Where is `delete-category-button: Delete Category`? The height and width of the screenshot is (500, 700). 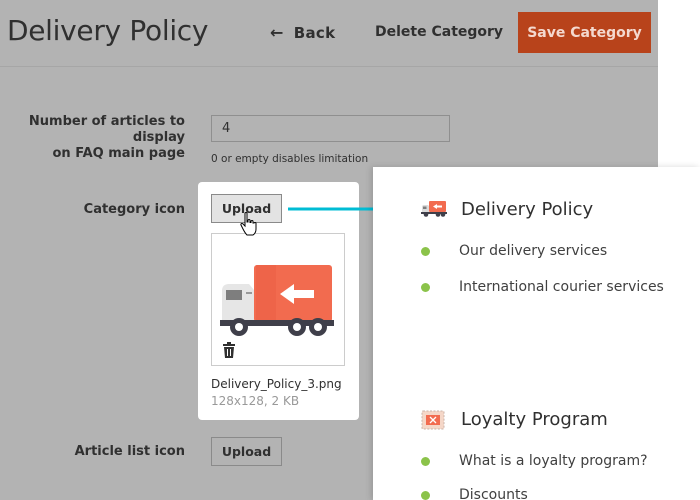
delete-category-button: Delete Category is located at coordinates (439, 32).